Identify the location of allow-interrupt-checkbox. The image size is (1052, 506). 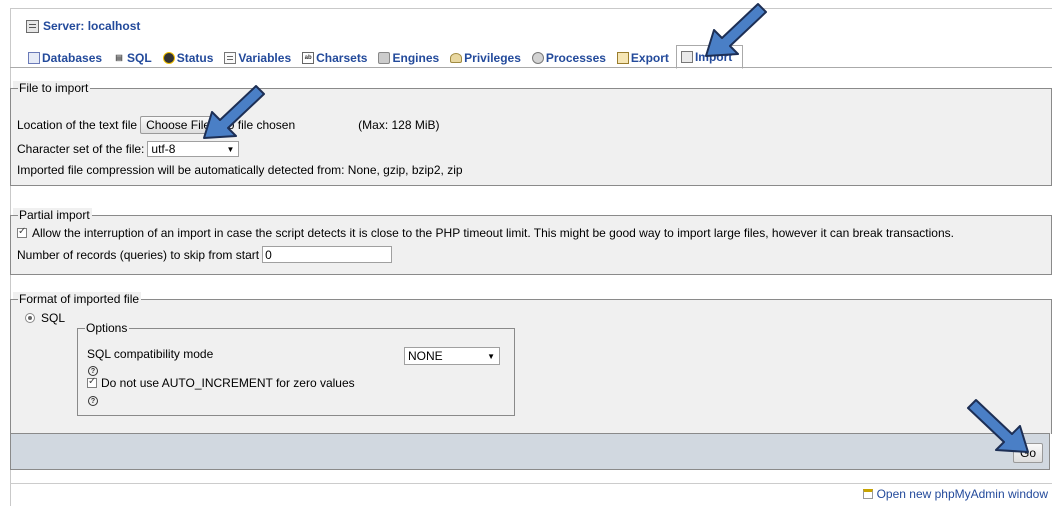
(22, 232).